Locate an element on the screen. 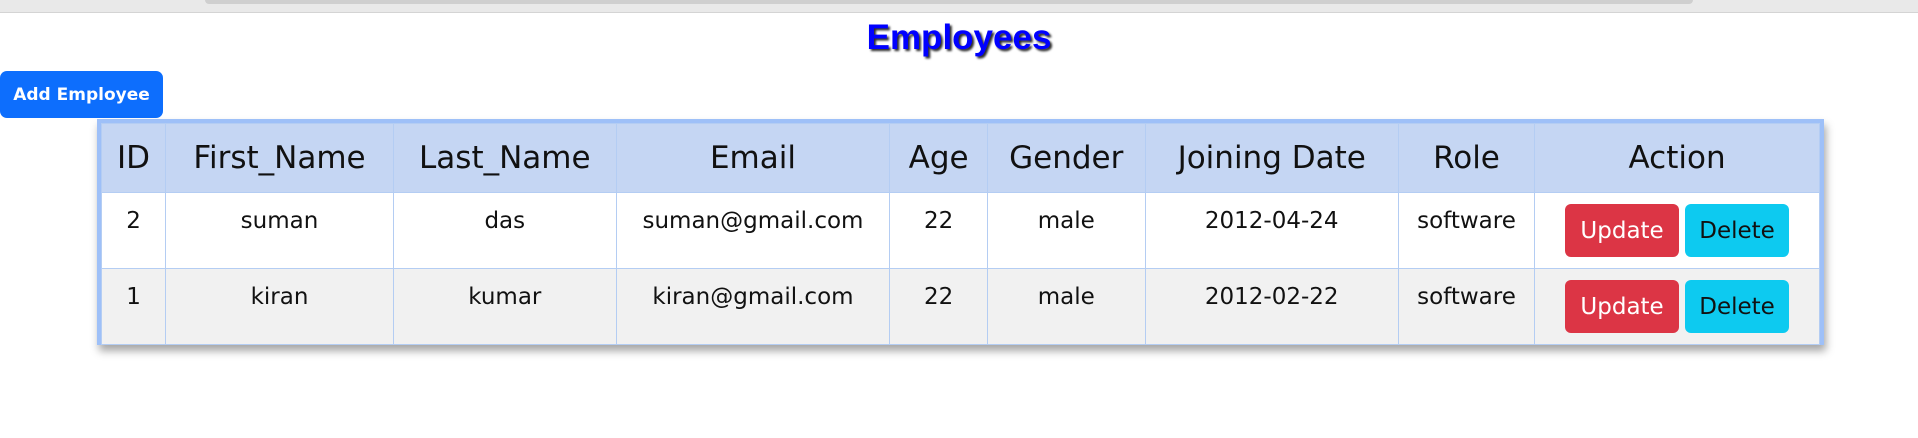 The image size is (1918, 438). cell-joining-date: 2012-02-22 is located at coordinates (1271, 306).